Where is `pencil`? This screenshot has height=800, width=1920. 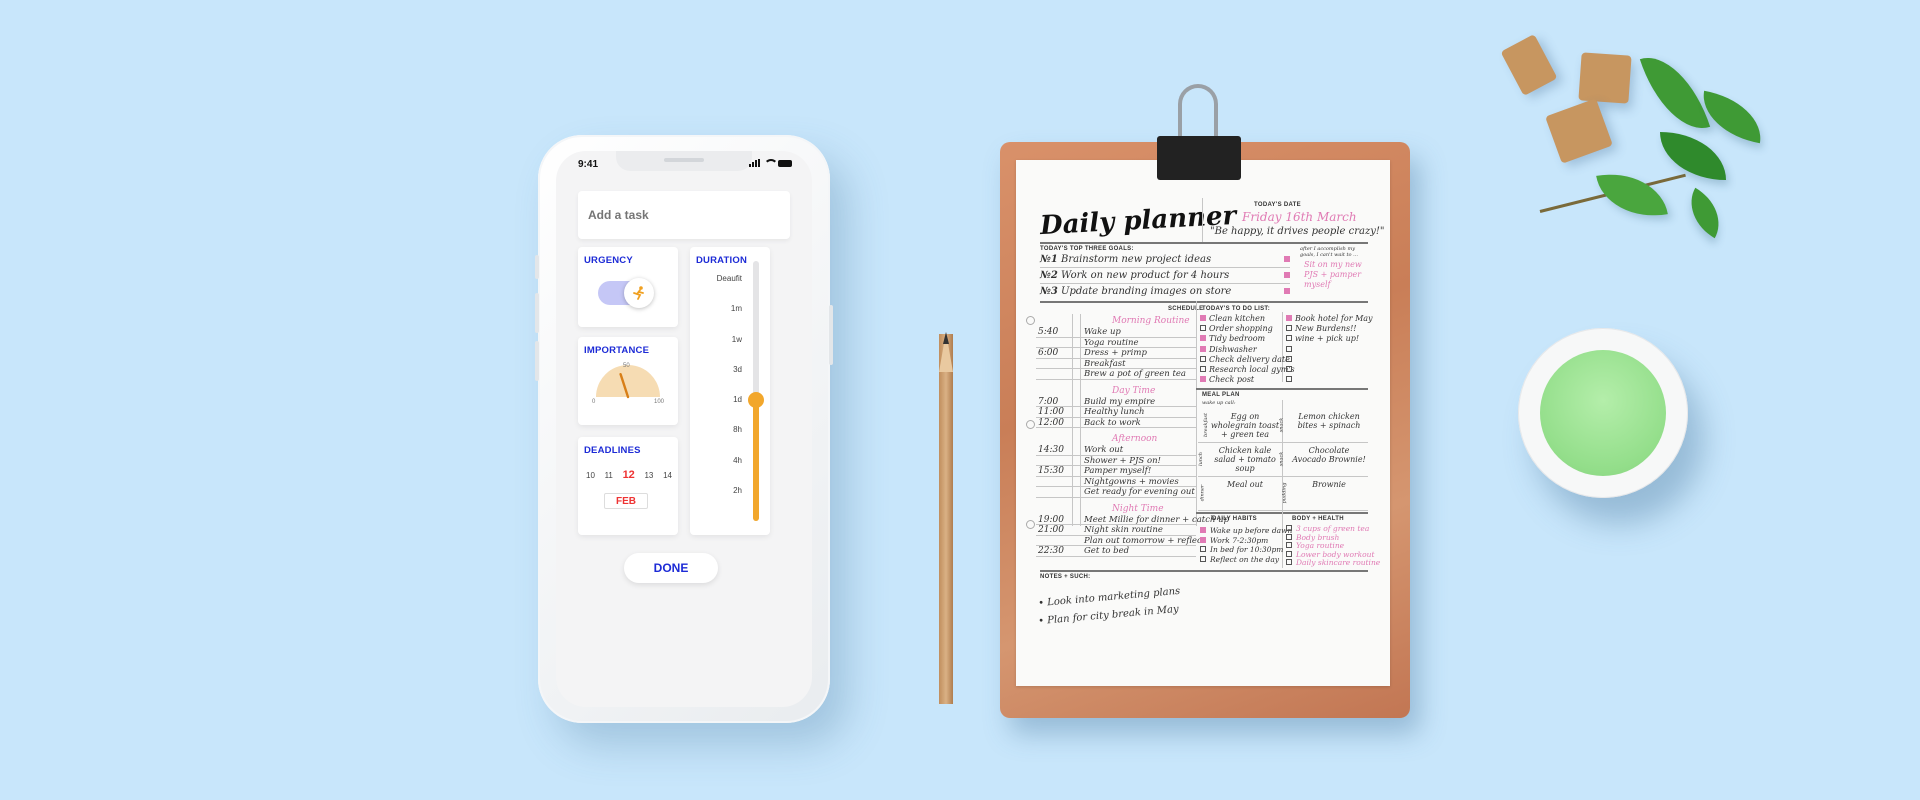
pencil is located at coordinates (946, 519).